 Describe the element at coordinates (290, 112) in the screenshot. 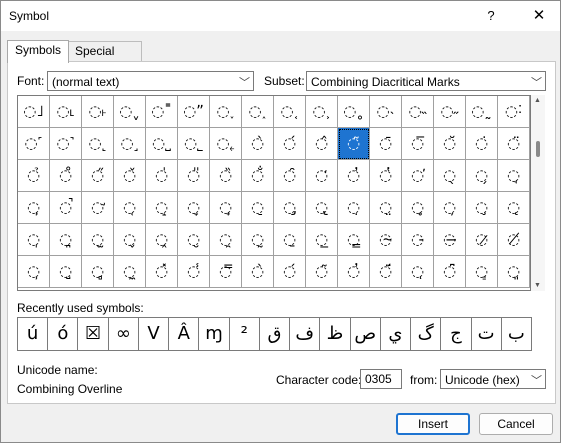

I see `symbol-cell: ◌˱` at that location.